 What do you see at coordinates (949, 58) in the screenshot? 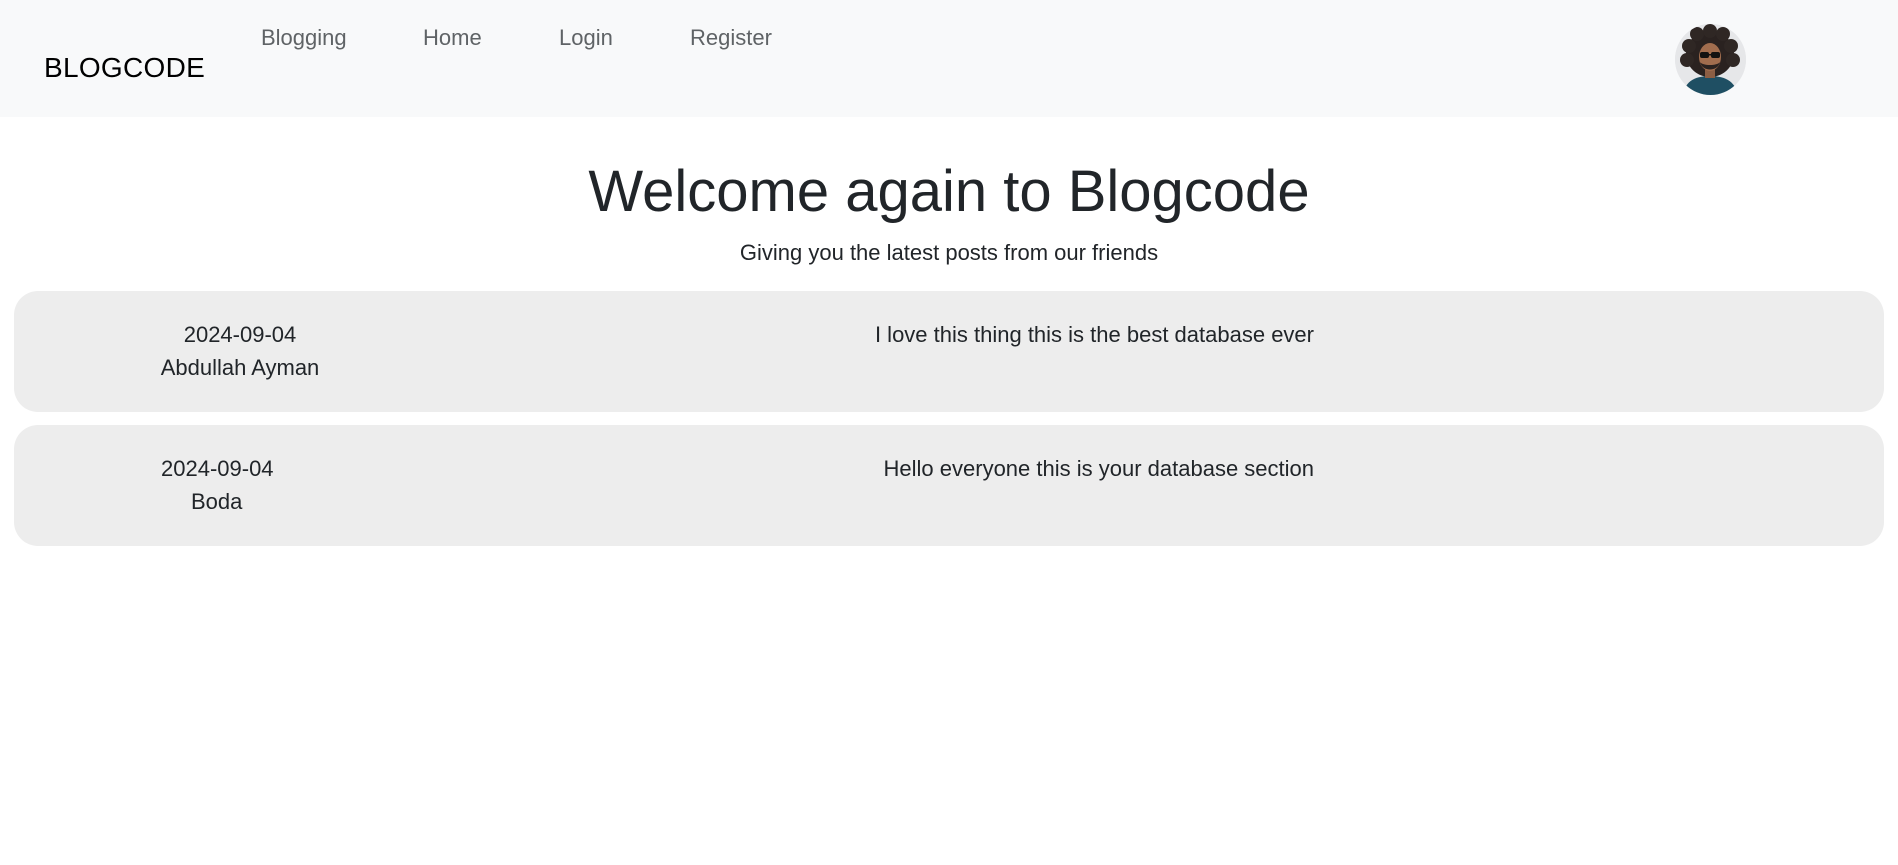
I see `navbar: BLOGCODE Blogging Home Login Register` at bounding box center [949, 58].